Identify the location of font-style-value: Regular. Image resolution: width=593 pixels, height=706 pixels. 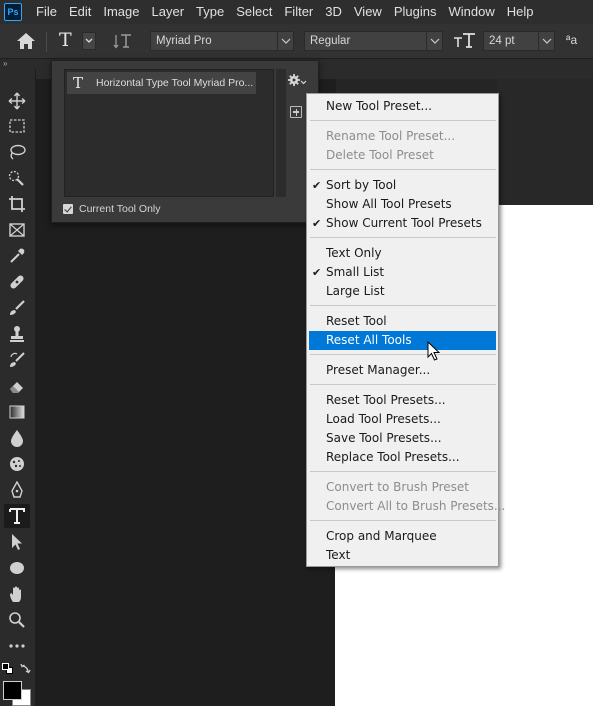
(330, 41).